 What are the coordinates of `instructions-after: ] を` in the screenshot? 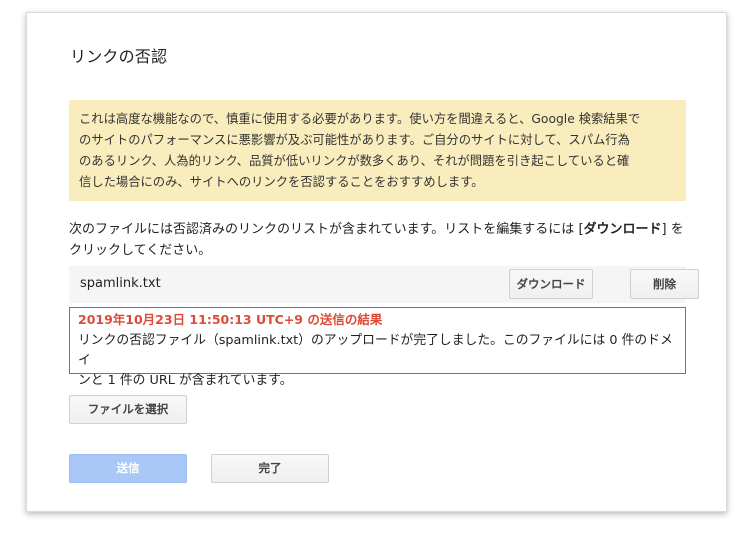 It's located at (672, 229).